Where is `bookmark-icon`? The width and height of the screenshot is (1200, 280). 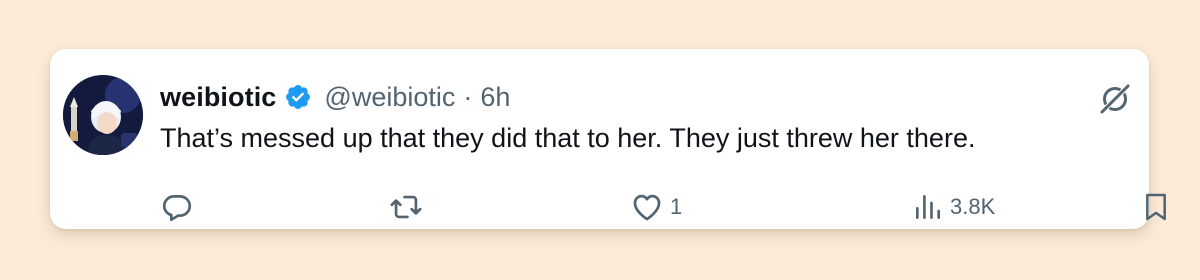 bookmark-icon is located at coordinates (1156, 207).